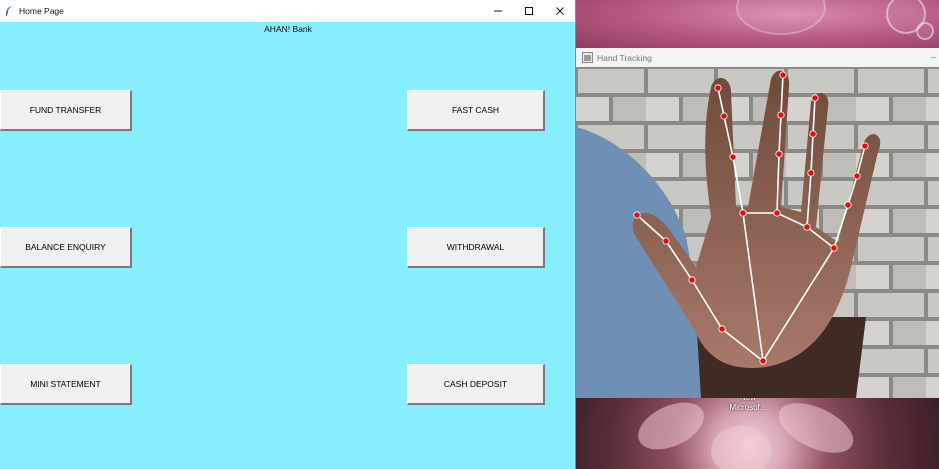 This screenshot has height=469, width=939. I want to click on close-icon, so click(559, 11).